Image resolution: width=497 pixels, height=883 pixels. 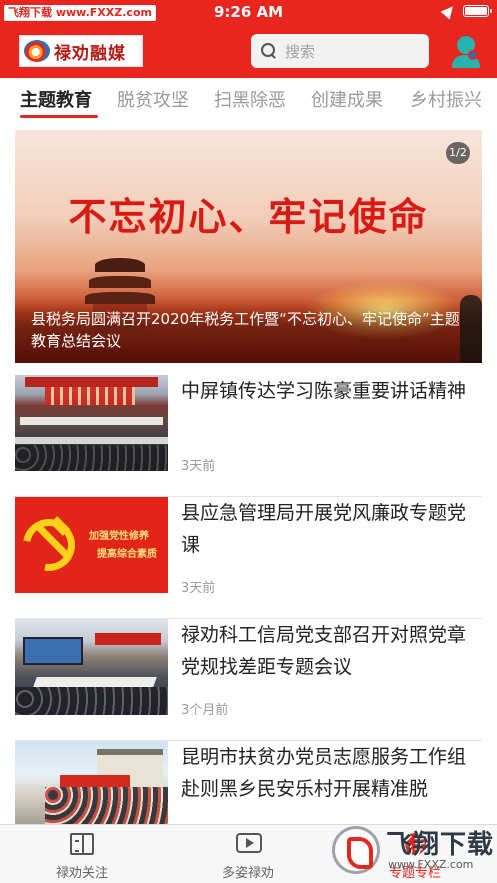 What do you see at coordinates (324, 773) in the screenshot?
I see `news-title: 昆明市扶贫办党员志愿服务工作组赴则黑乡民安乐村开展精准脱` at bounding box center [324, 773].